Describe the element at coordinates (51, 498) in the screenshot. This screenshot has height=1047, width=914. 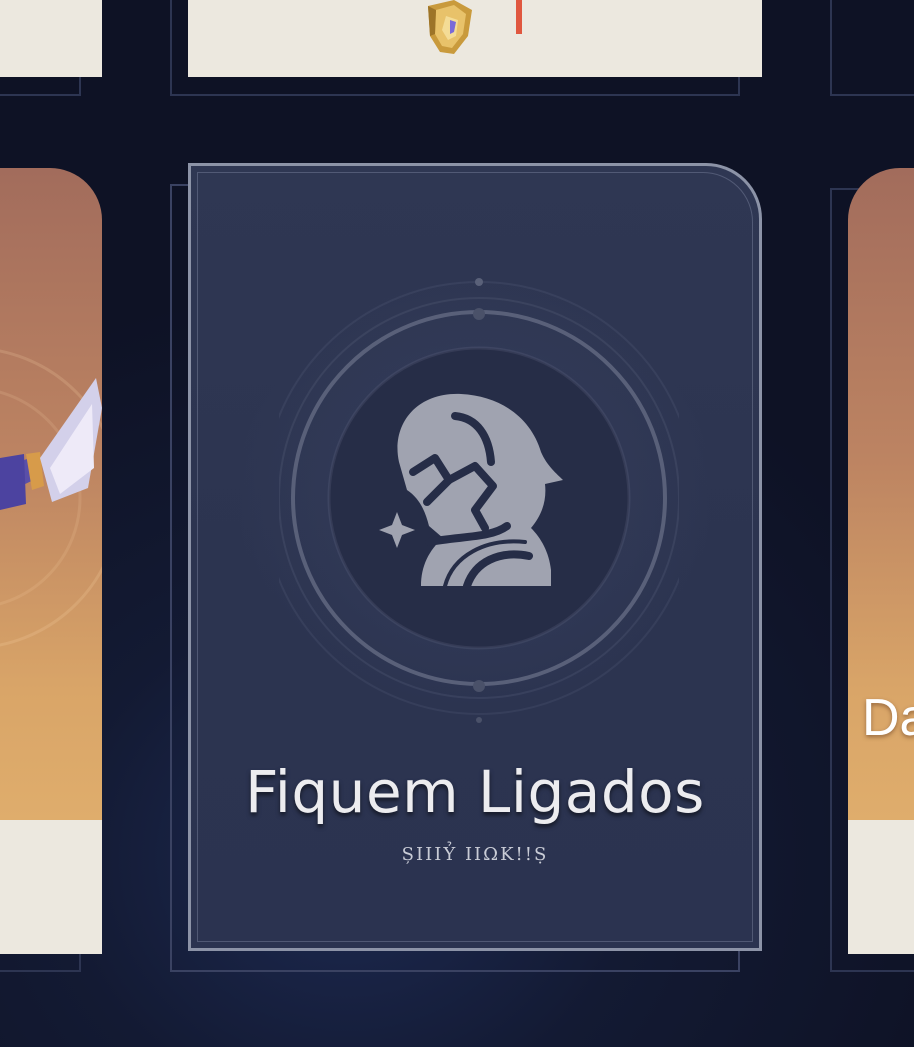
I see `character-partial-icon` at that location.